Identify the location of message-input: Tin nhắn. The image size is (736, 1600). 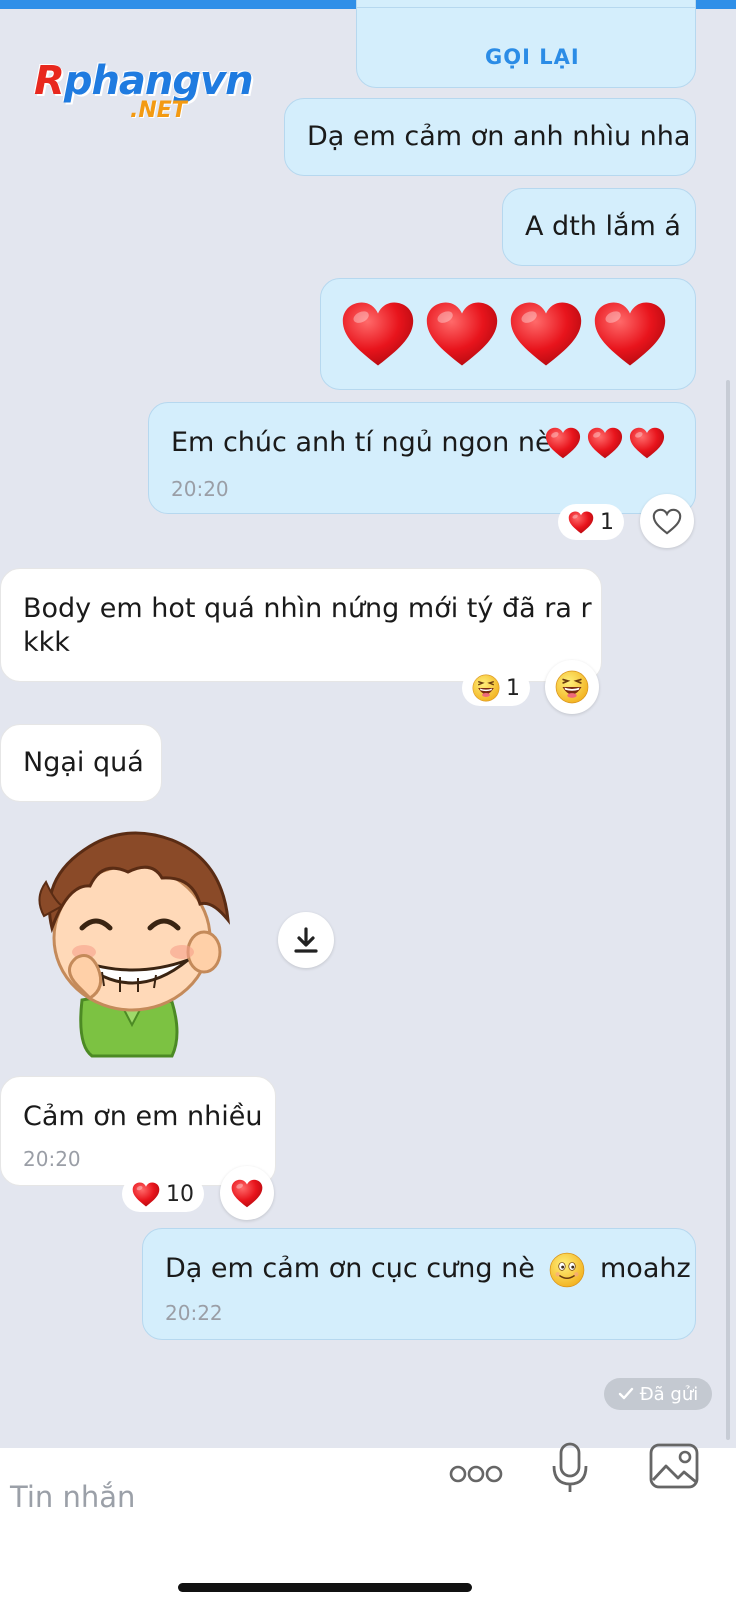
(220, 1495).